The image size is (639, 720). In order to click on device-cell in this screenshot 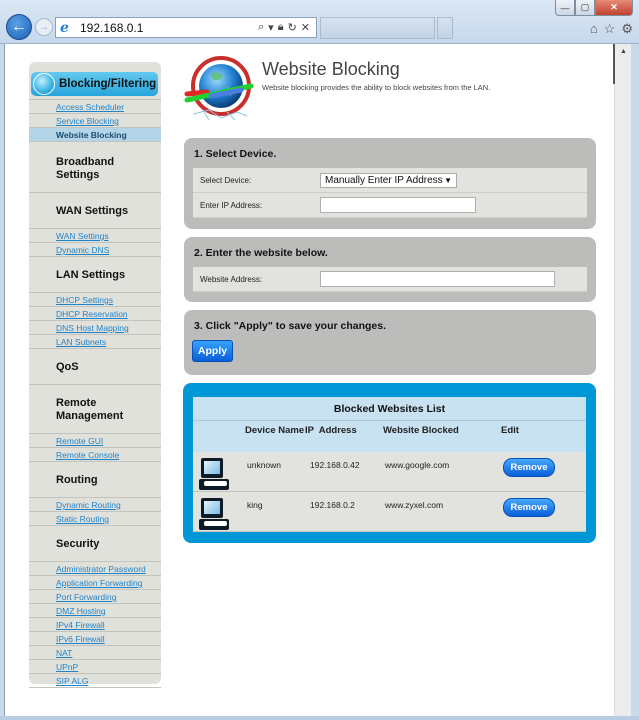, I will do `click(219, 471)`.